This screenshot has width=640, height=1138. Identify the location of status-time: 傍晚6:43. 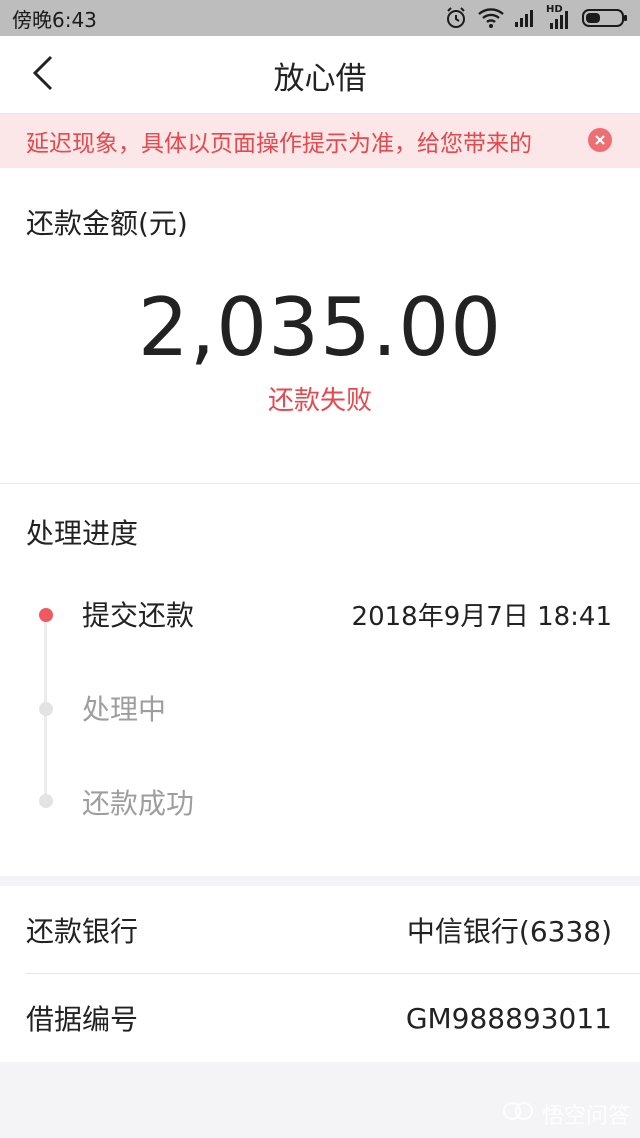
(54, 19).